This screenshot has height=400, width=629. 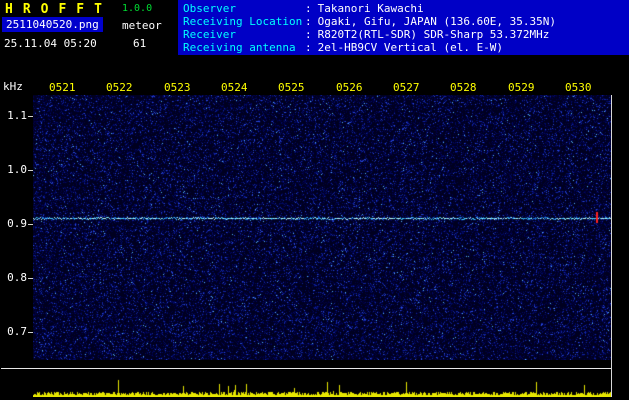 What do you see at coordinates (62, 87) in the screenshot?
I see `x-tick-label: 0521` at bounding box center [62, 87].